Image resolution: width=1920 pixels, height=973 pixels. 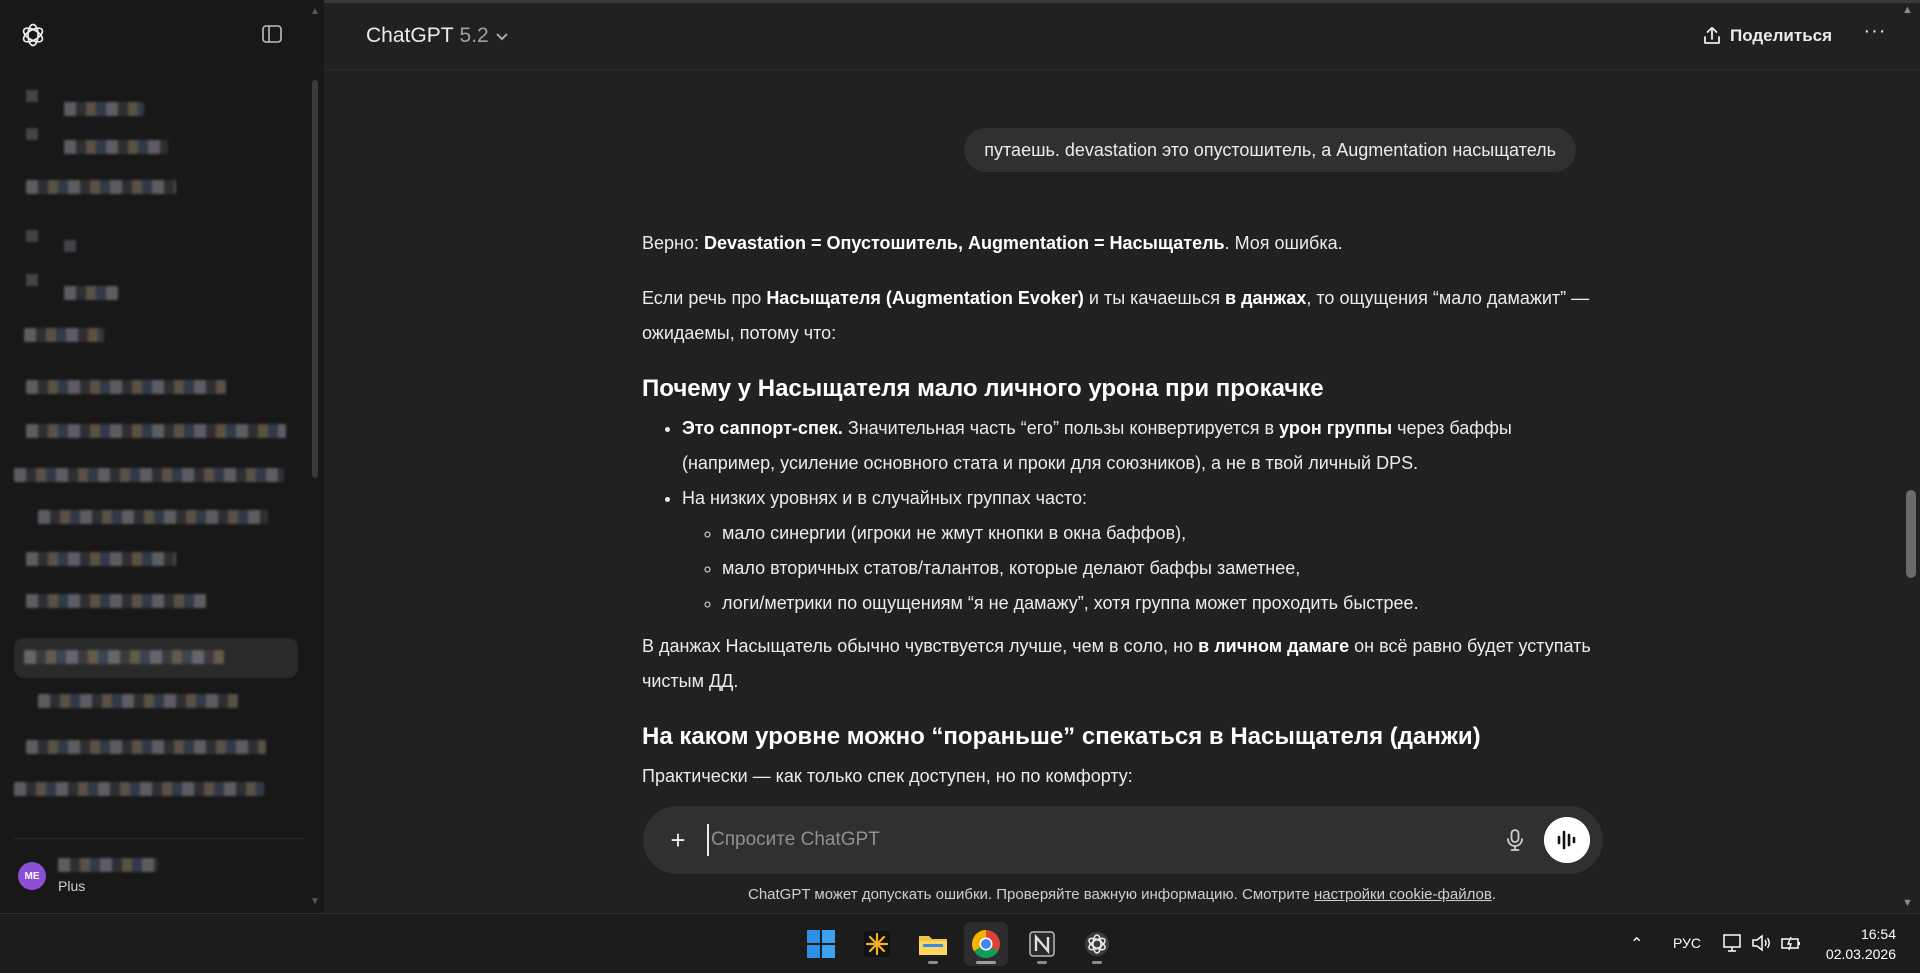 I want to click on taskbar-app-notion, so click(x=1042, y=944).